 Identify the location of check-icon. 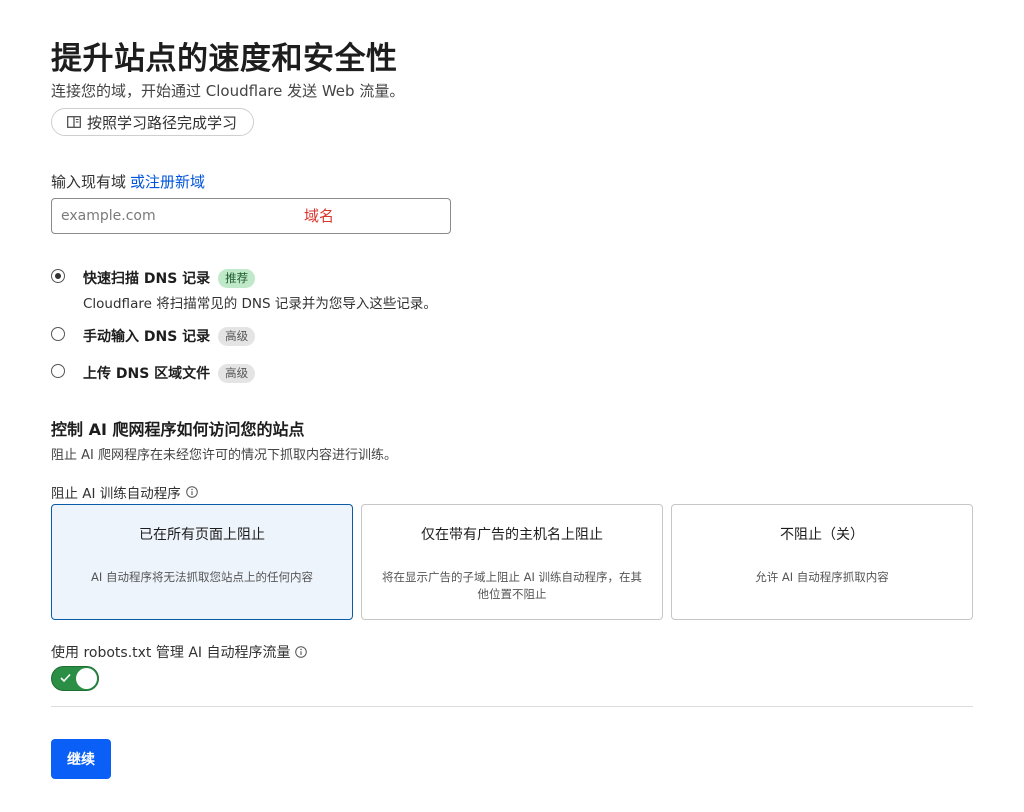
(65, 678).